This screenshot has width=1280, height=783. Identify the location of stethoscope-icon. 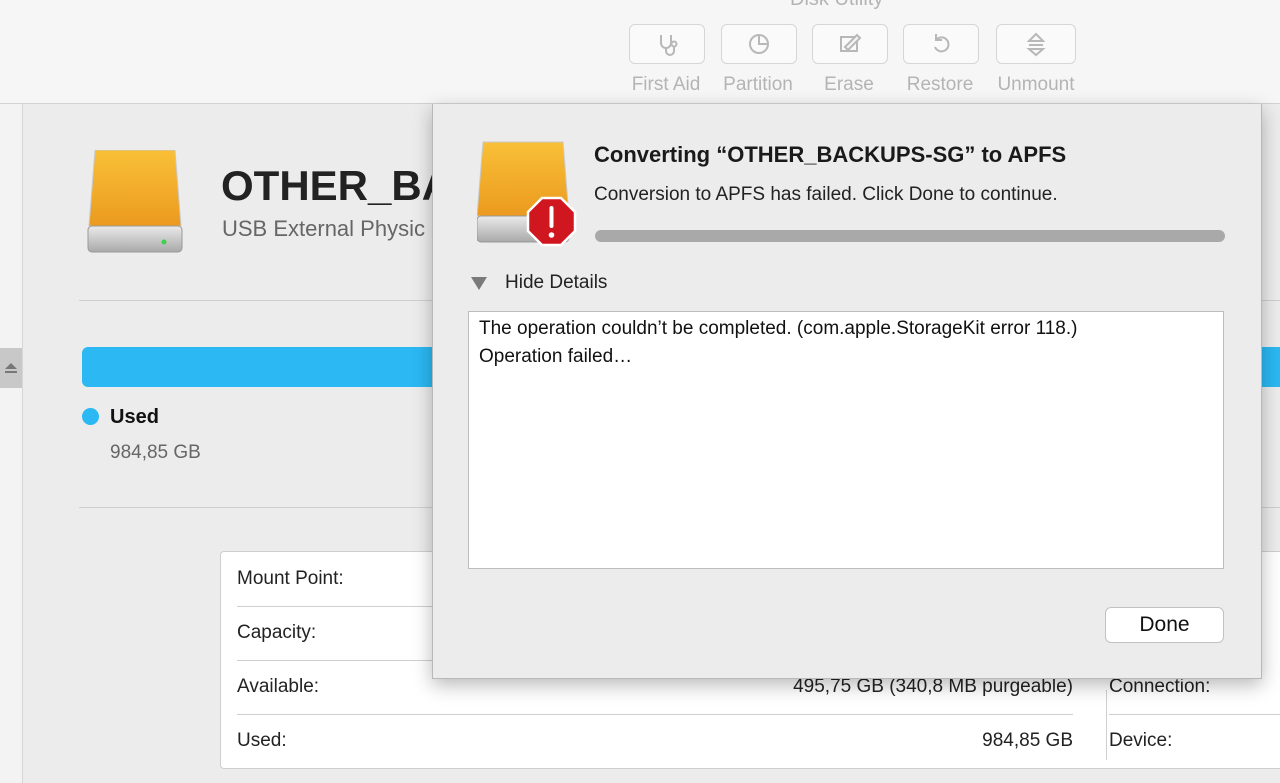
(669, 45).